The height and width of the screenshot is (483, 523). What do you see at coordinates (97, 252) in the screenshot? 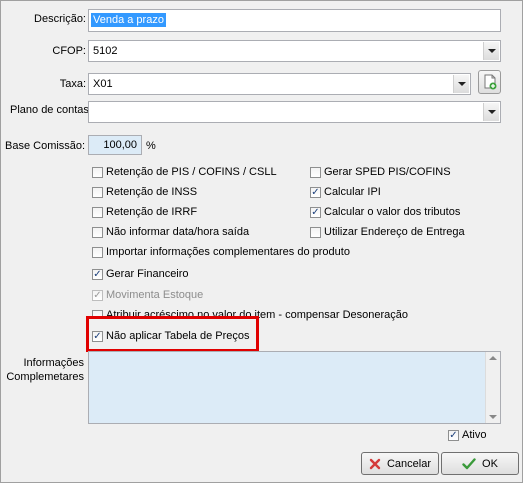
I see `importar-info-produto-checkbox` at bounding box center [97, 252].